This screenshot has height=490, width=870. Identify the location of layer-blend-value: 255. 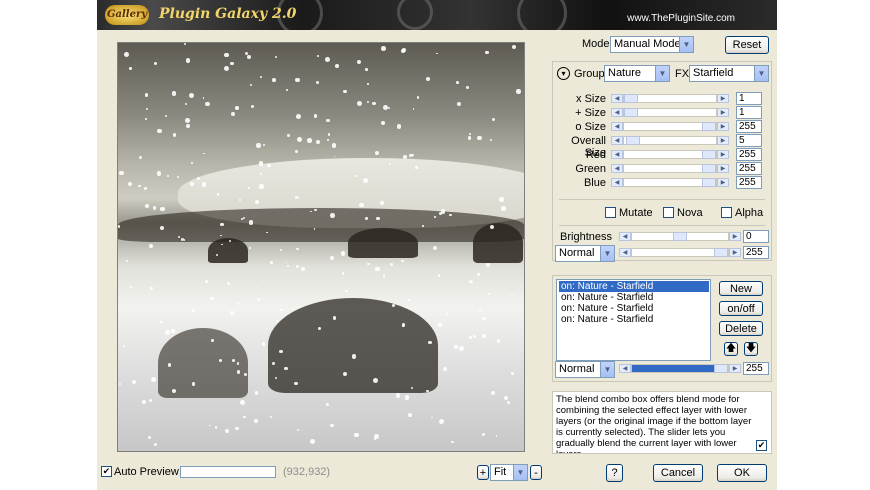
(756, 368).